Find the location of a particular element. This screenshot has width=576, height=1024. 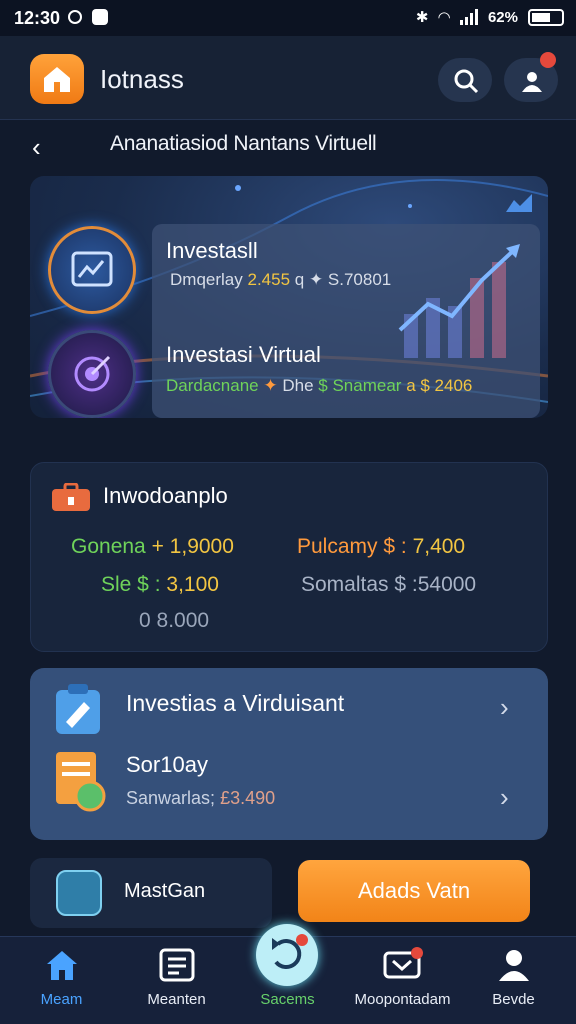

search-button is located at coordinates (465, 80).